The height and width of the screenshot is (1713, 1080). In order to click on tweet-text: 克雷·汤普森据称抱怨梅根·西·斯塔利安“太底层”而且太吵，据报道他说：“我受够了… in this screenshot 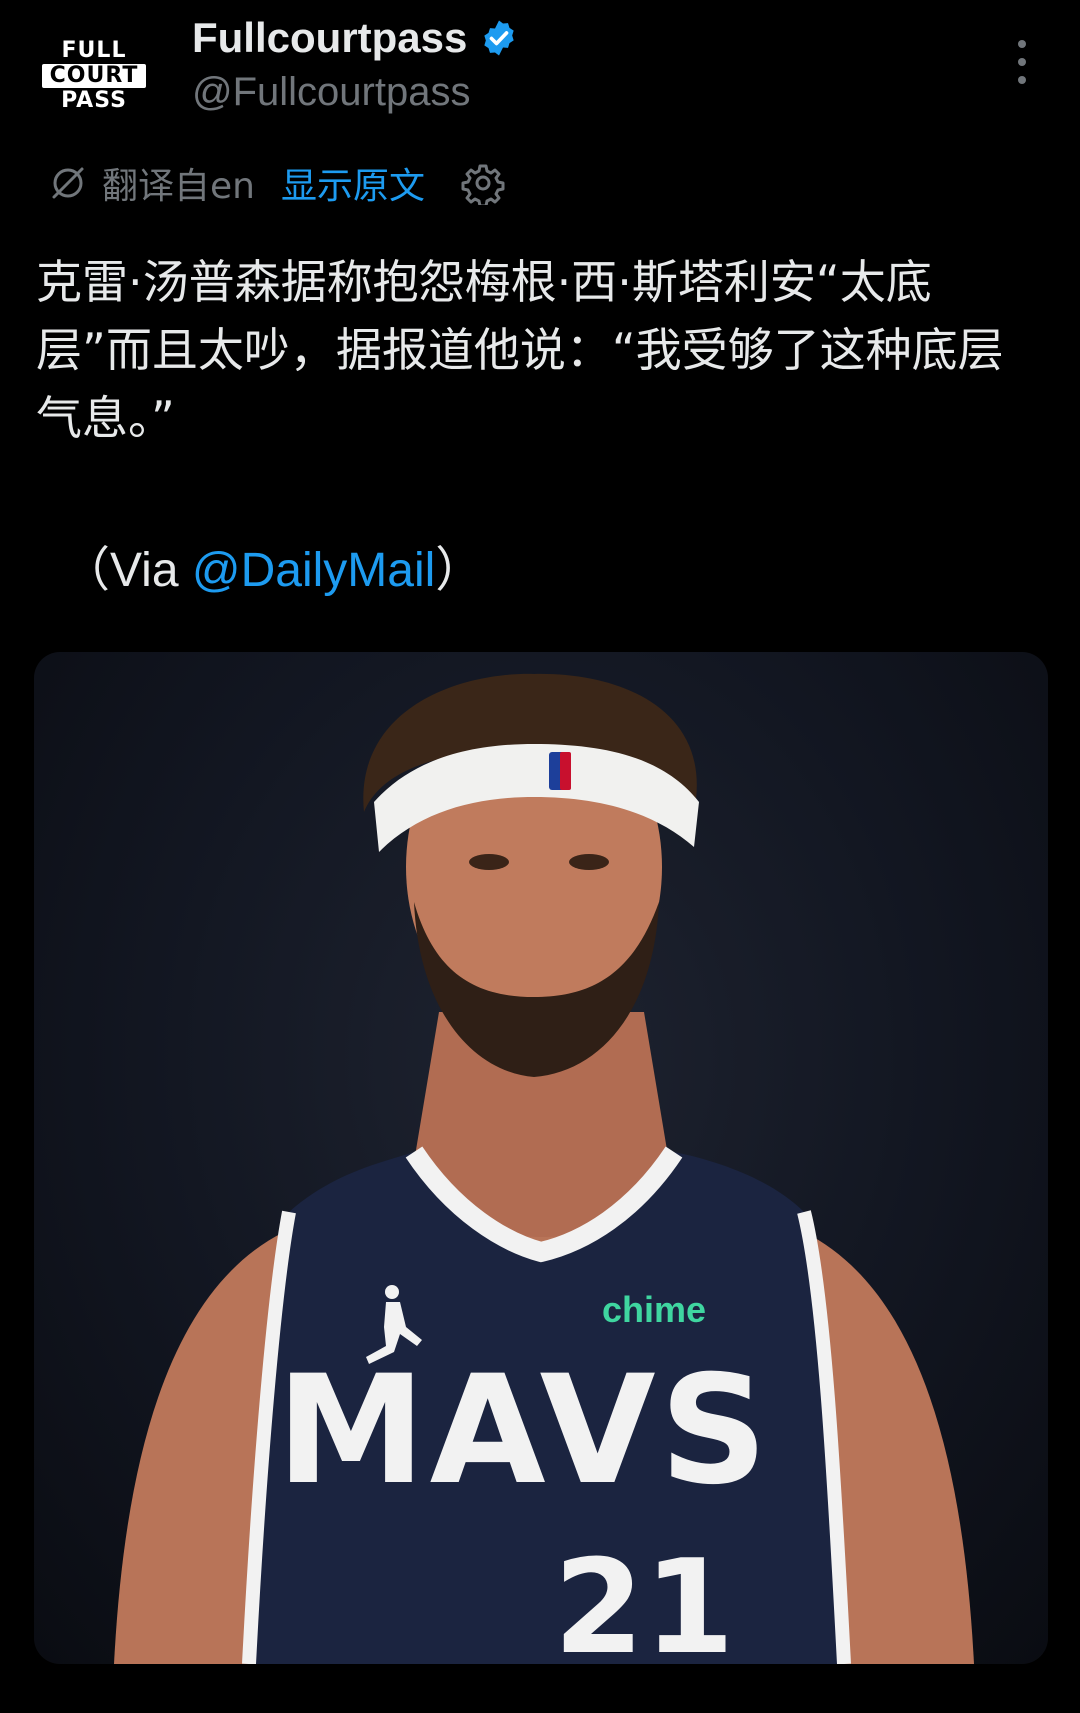, I will do `click(520, 350)`.